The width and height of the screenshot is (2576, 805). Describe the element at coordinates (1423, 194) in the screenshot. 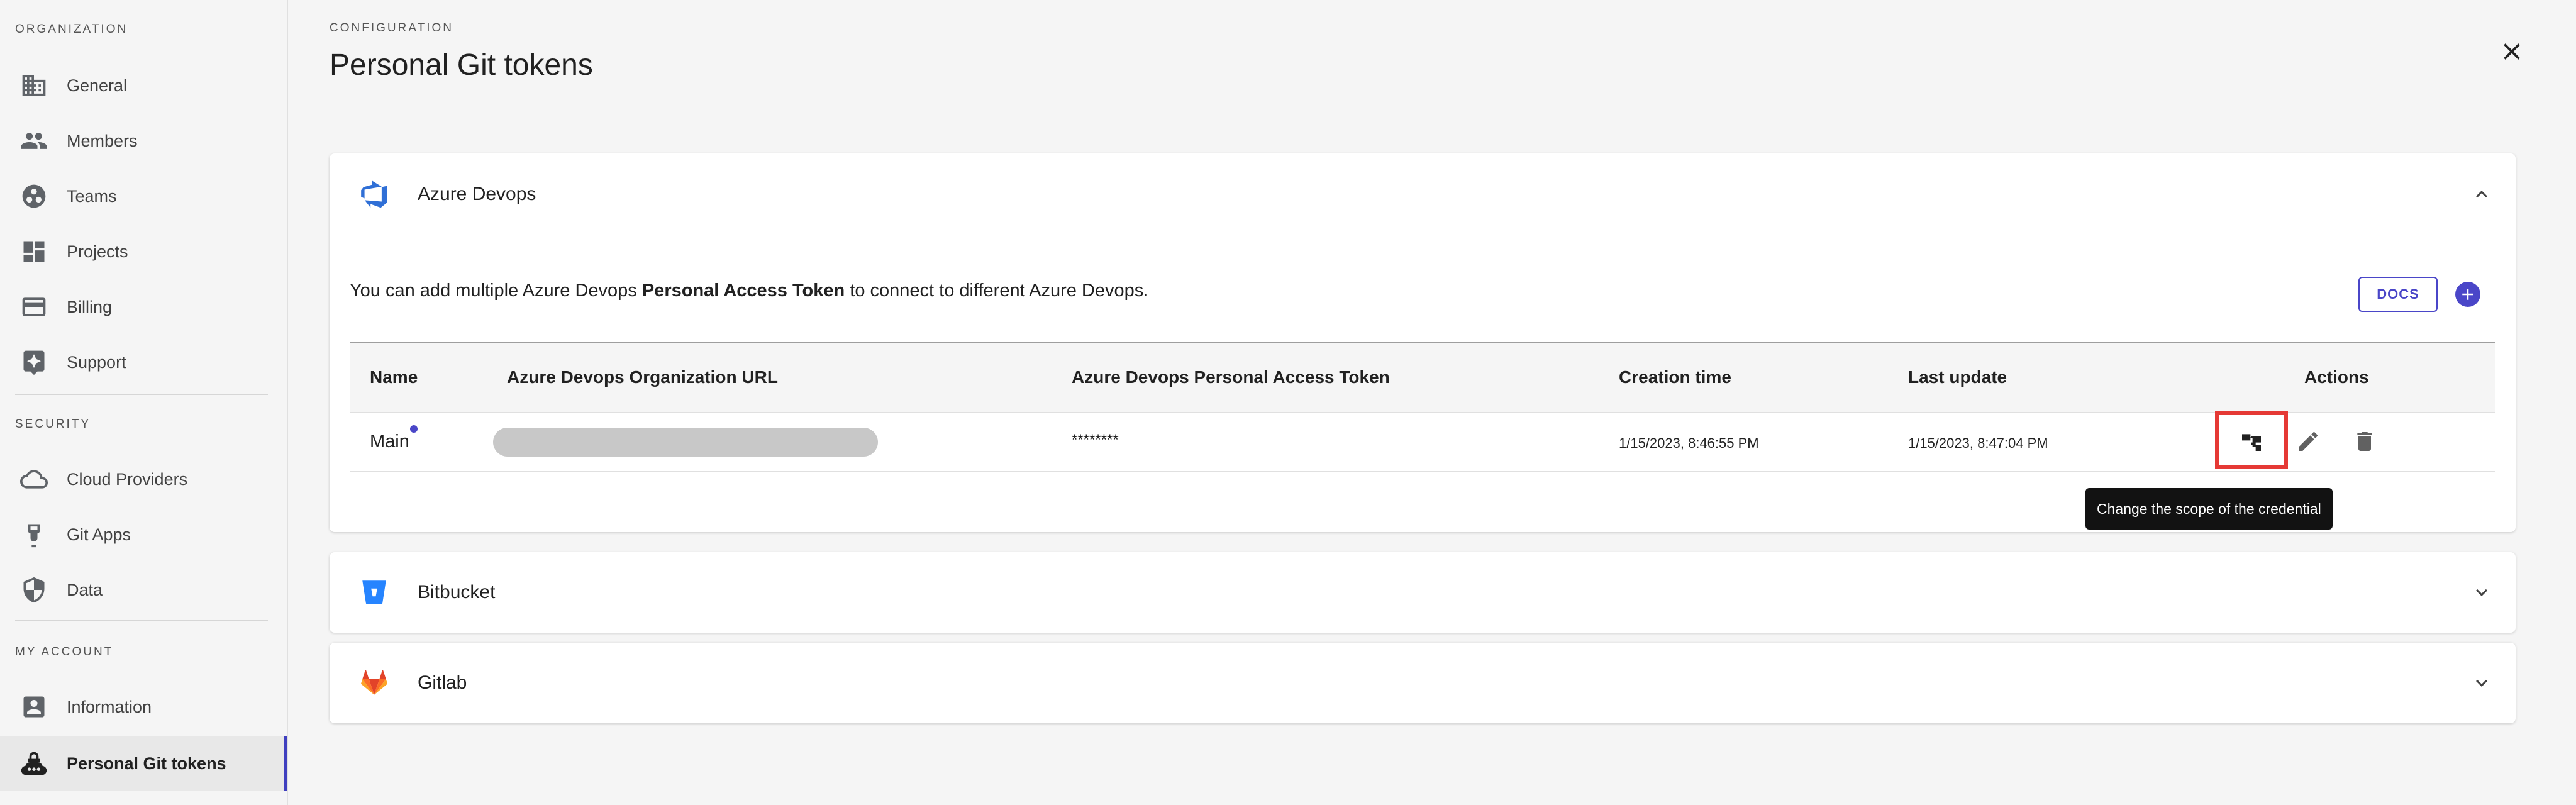

I see `azure-devops-header: Azure Devops` at that location.